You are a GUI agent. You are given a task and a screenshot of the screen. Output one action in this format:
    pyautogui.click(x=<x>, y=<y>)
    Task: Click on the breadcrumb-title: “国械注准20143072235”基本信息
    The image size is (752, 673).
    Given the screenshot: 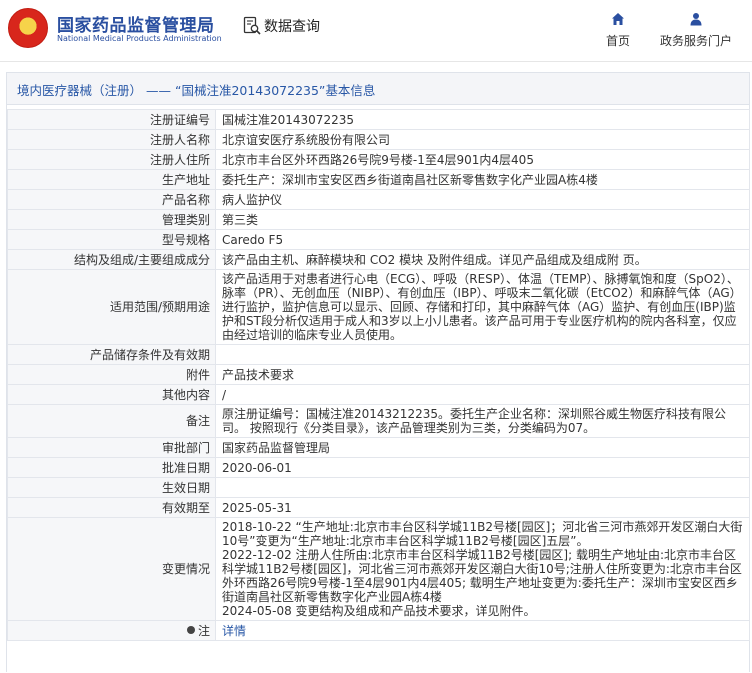 What is the action you would take?
    pyautogui.click(x=275, y=90)
    